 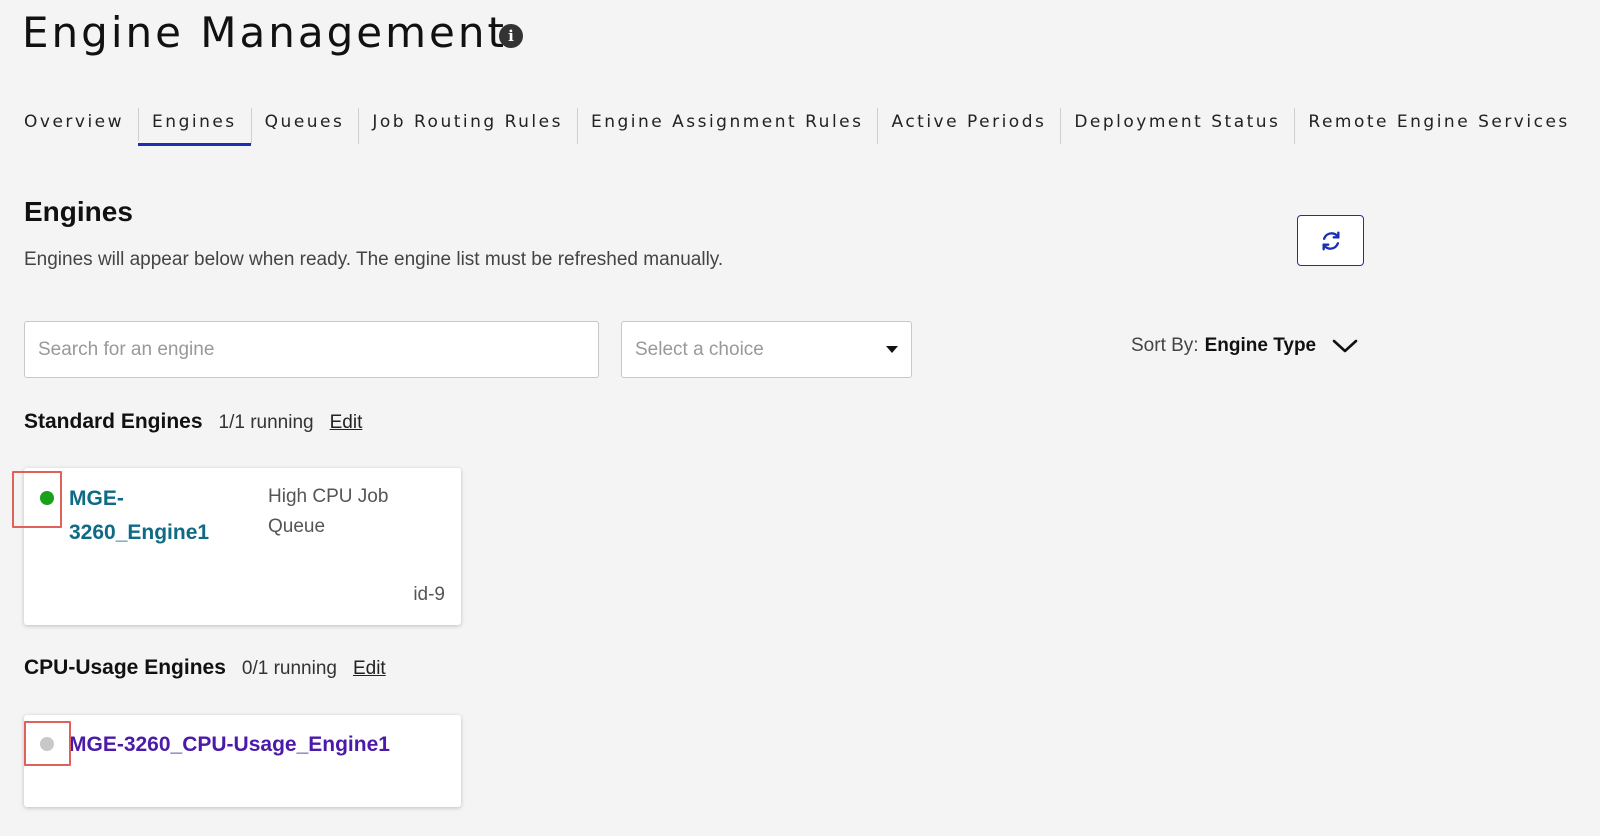 I want to click on engine-queue-line2: Queue, so click(x=297, y=526).